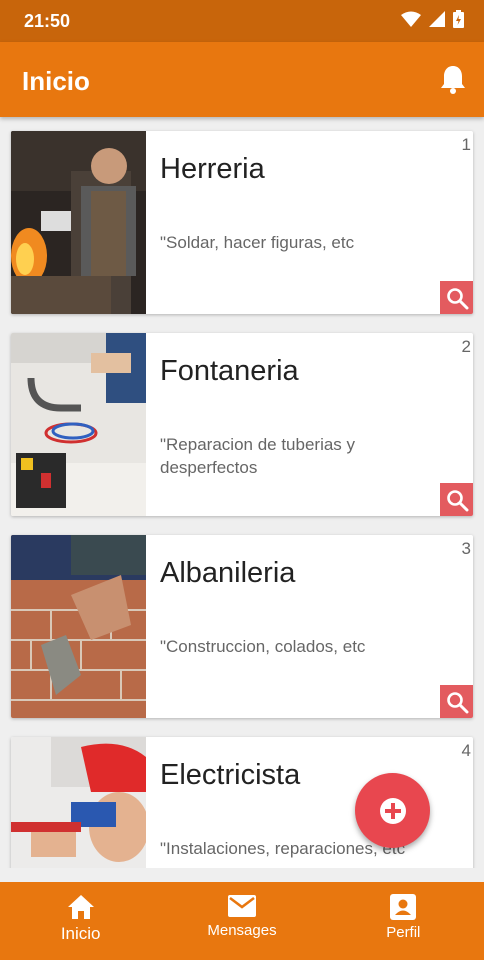 Image resolution: width=484 pixels, height=960 pixels. What do you see at coordinates (263, 646) in the screenshot?
I see `service-description: "Construccion, colados, etc` at bounding box center [263, 646].